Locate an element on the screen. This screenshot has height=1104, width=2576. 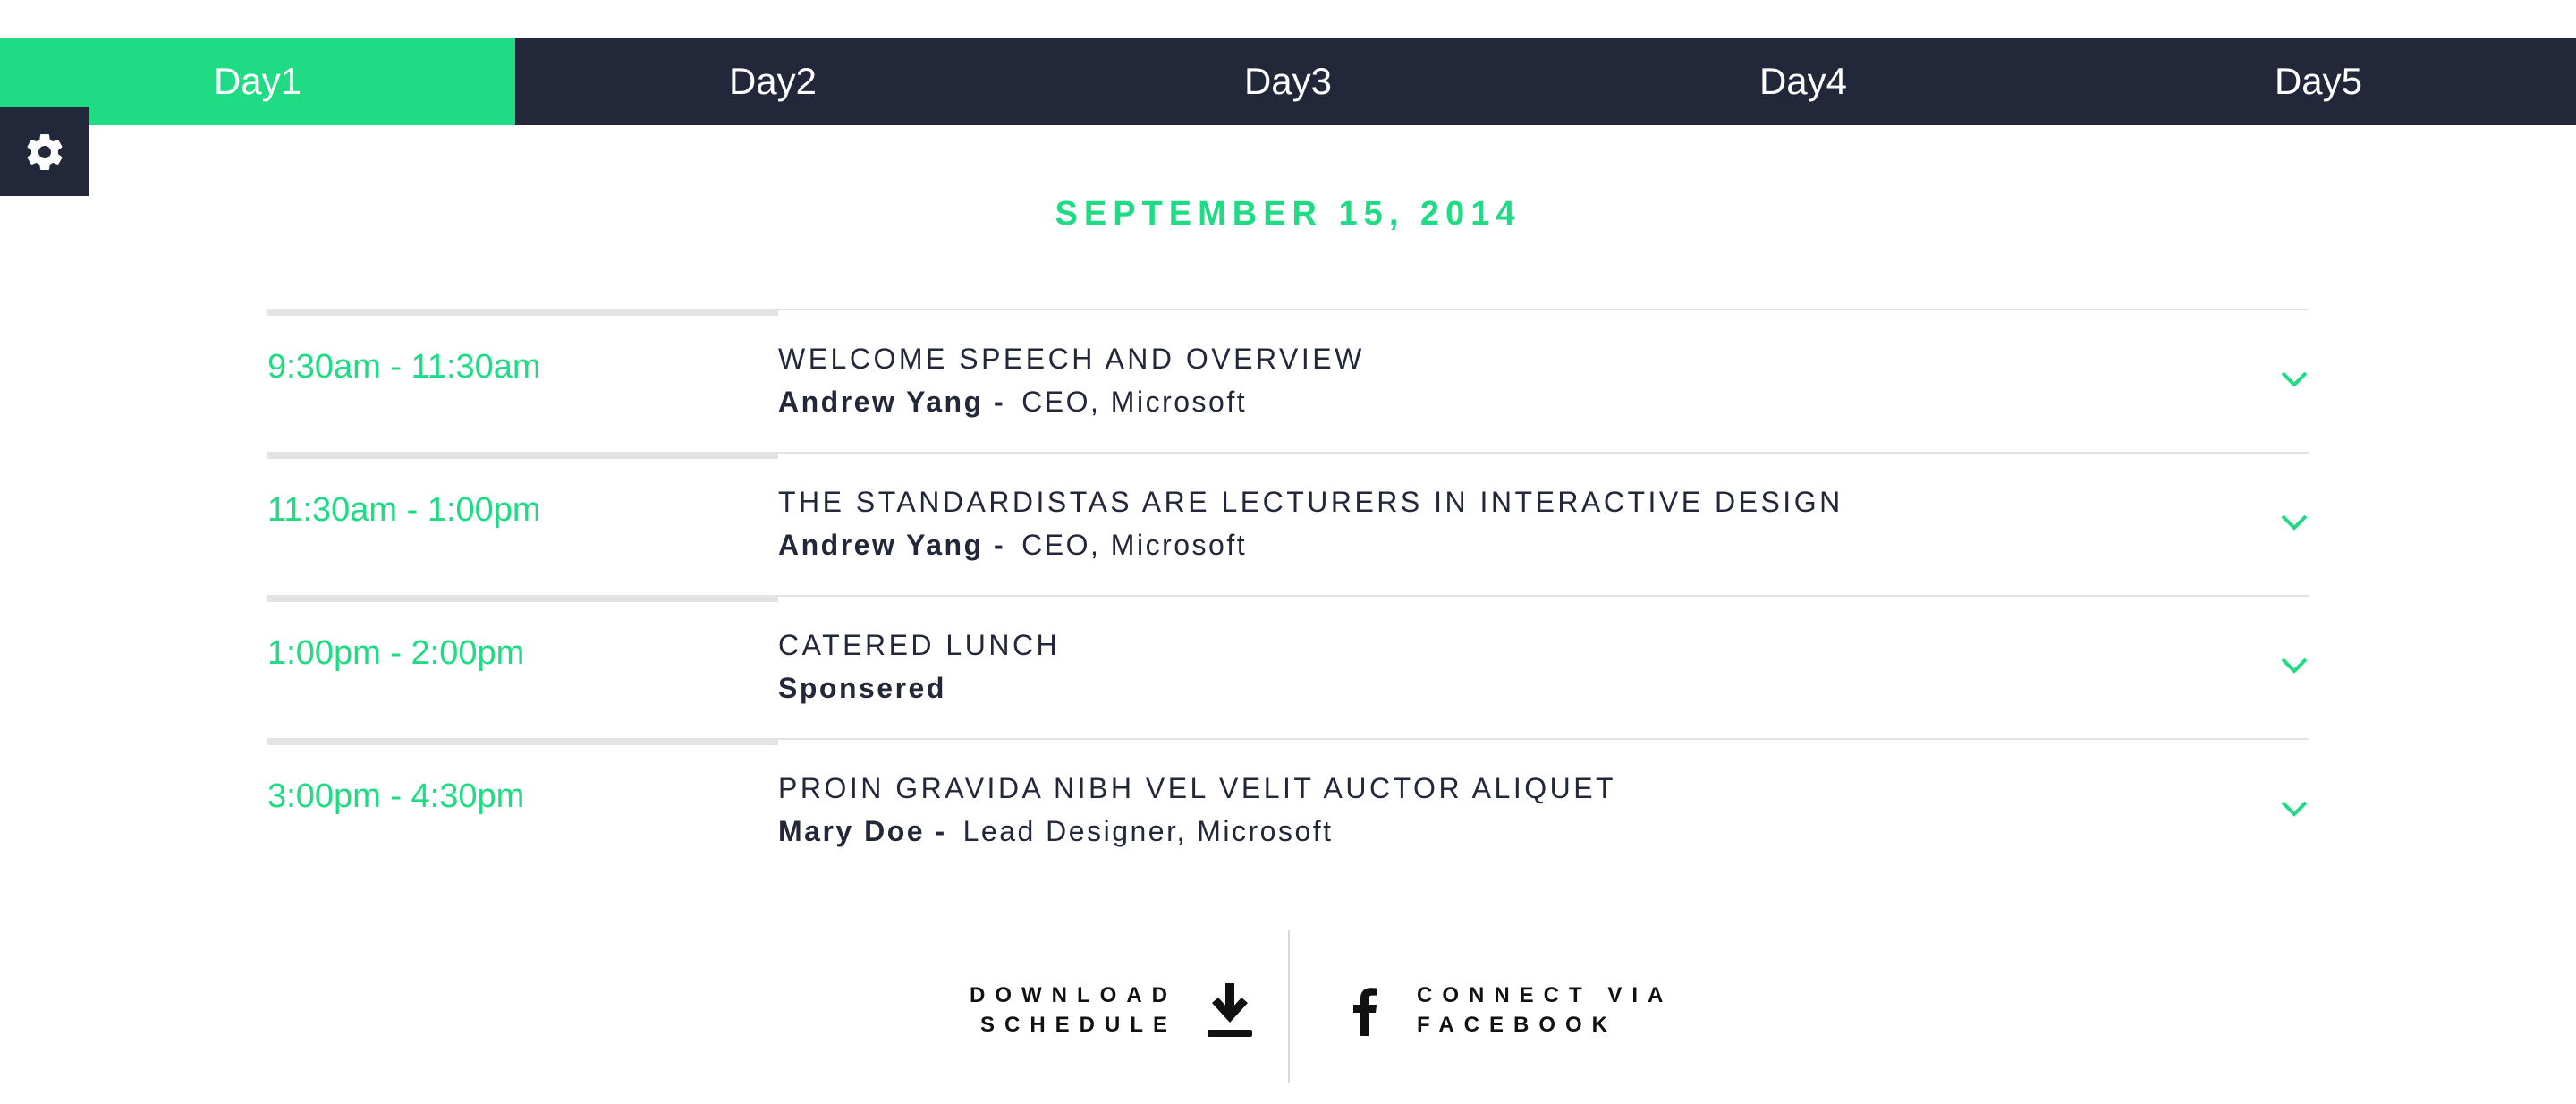
session-speaker: Mary Doe - Lead Designer, Microsoft is located at coordinates (1056, 831).